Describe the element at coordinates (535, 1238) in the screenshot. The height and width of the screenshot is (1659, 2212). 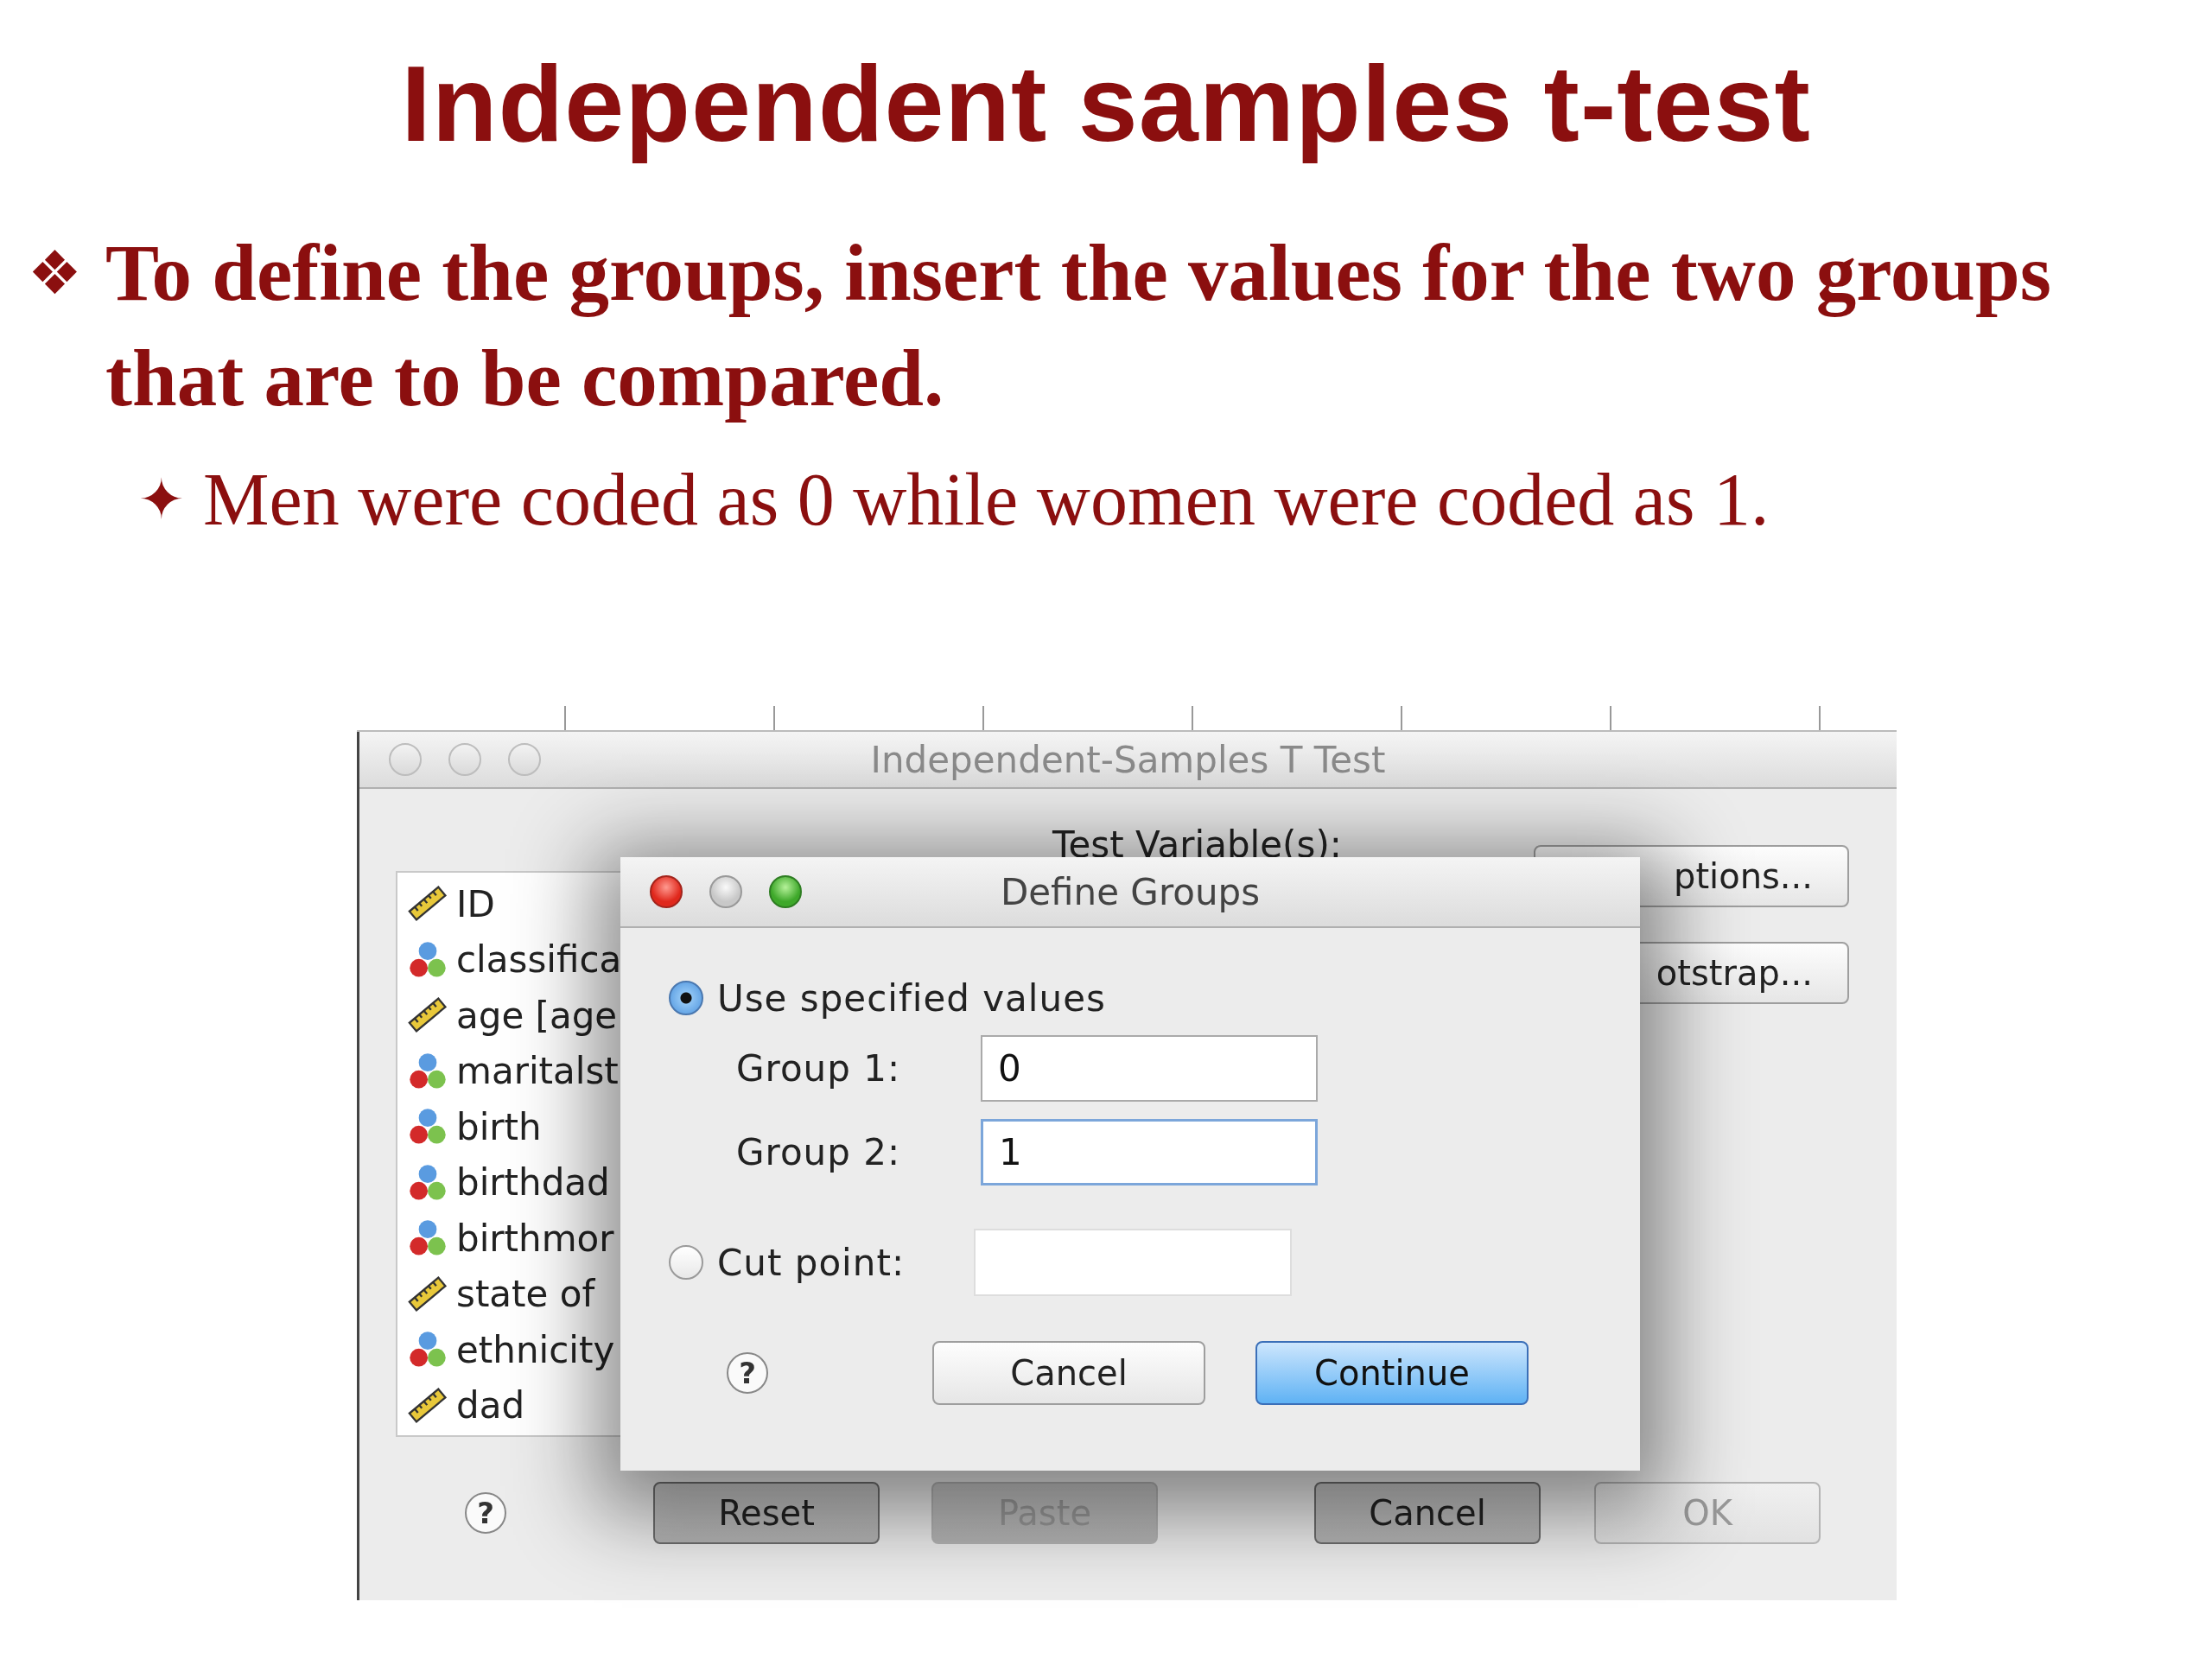
I see `variable-item: birthmor` at that location.